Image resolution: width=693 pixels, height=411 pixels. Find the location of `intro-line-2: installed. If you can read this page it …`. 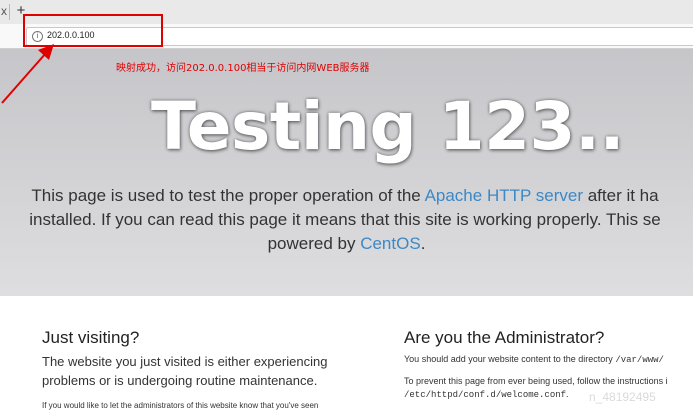

intro-line-2: installed. If you can read this page it … is located at coordinates (345, 219).